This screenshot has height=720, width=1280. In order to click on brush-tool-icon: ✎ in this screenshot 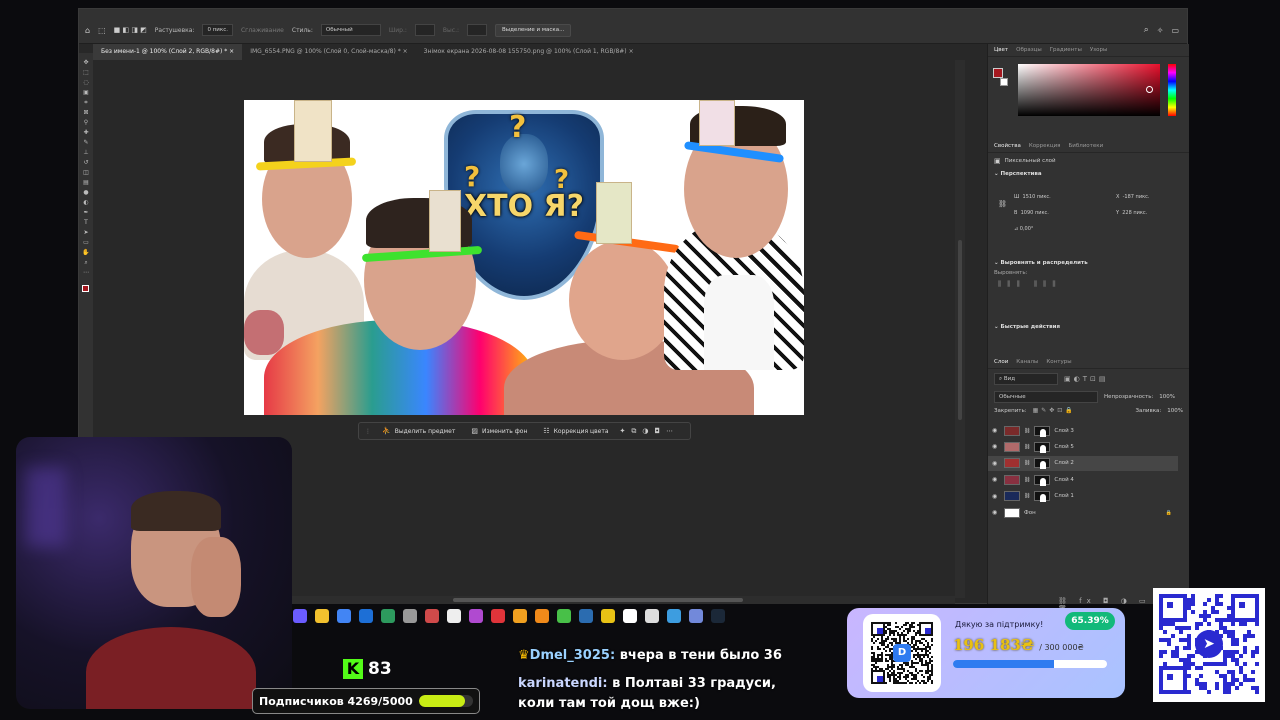, I will do `click(86, 142)`.